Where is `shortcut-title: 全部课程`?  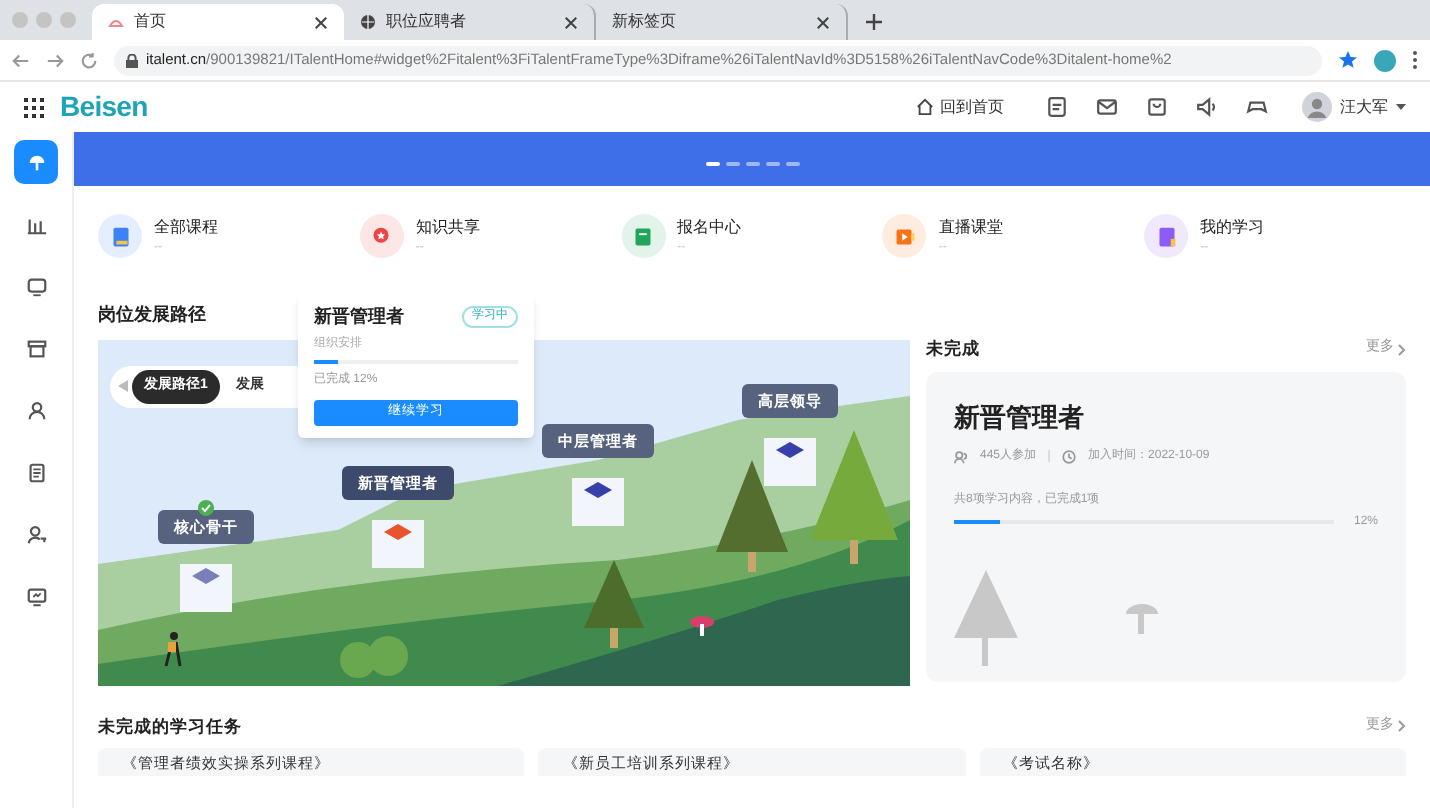
shortcut-title: 全部课程 is located at coordinates (186, 227).